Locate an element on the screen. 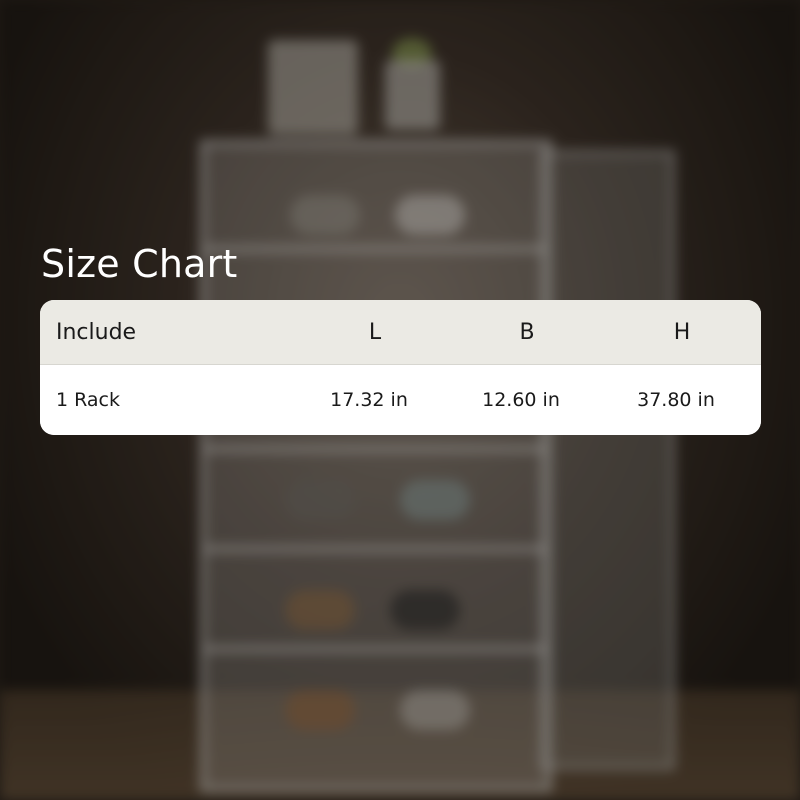  header-length: L is located at coordinates (375, 332).